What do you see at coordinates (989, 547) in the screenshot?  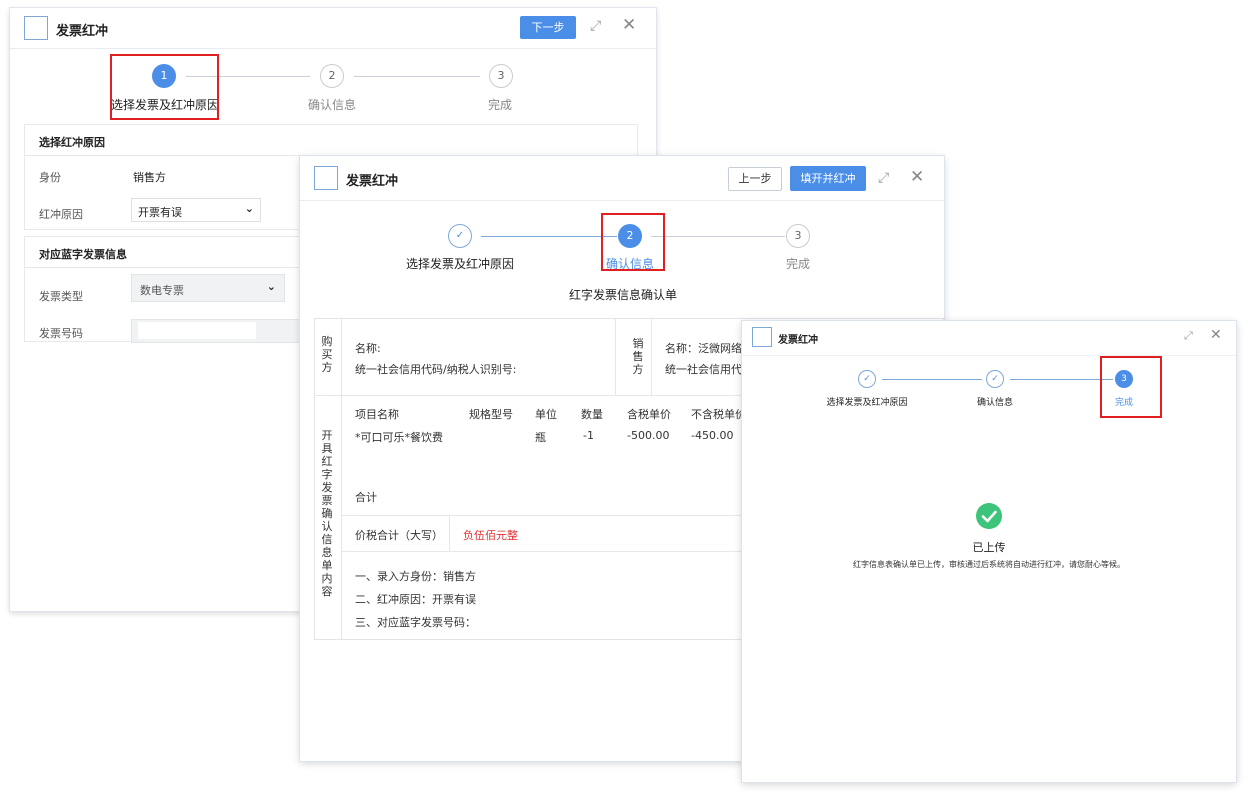 I see `status-text: 已上传` at bounding box center [989, 547].